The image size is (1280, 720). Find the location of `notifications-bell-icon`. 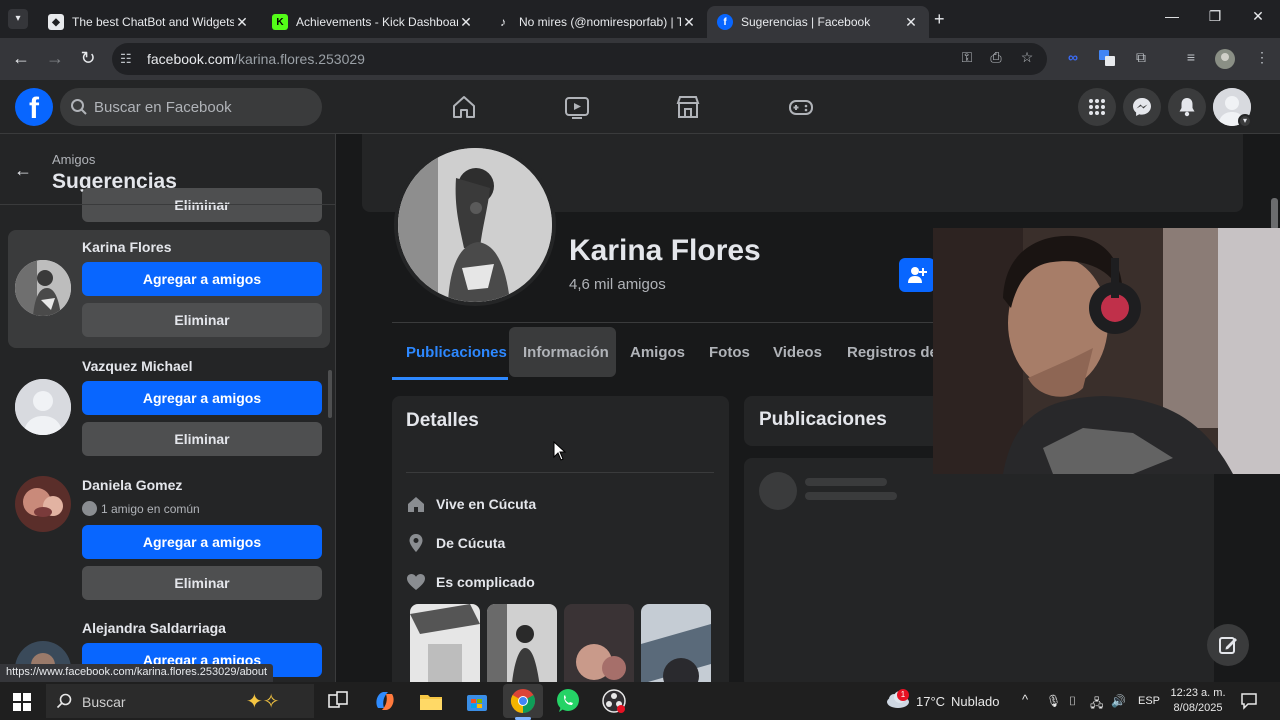

notifications-bell-icon is located at coordinates (1187, 107).